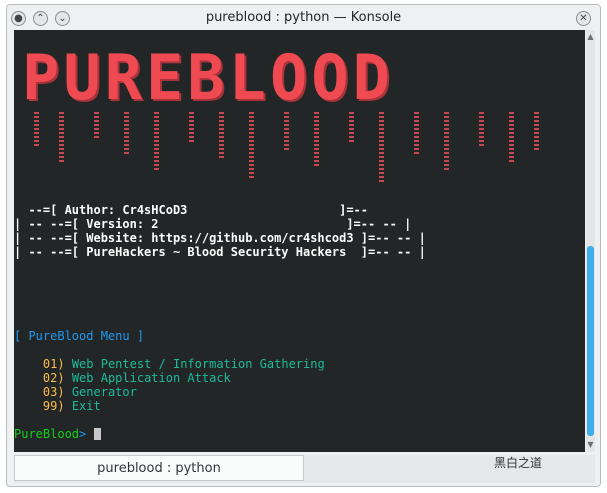 This screenshot has width=607, height=493. What do you see at coordinates (590, 241) in the screenshot?
I see `scrollbar: ▲ ▼` at bounding box center [590, 241].